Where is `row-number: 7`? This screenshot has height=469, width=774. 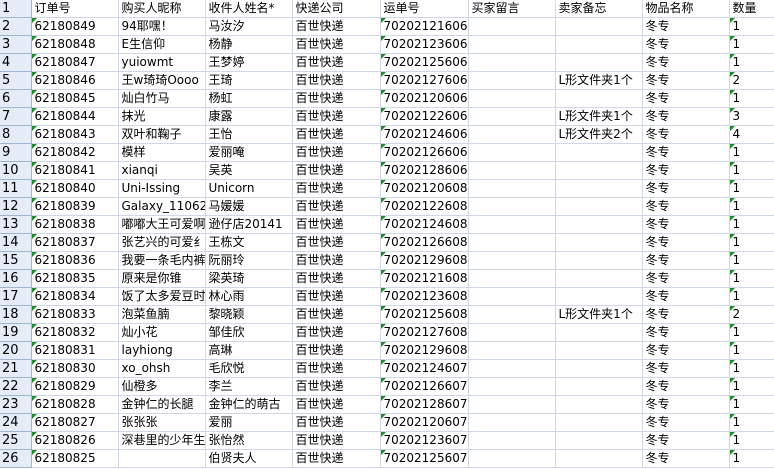 row-number: 7 is located at coordinates (16, 116).